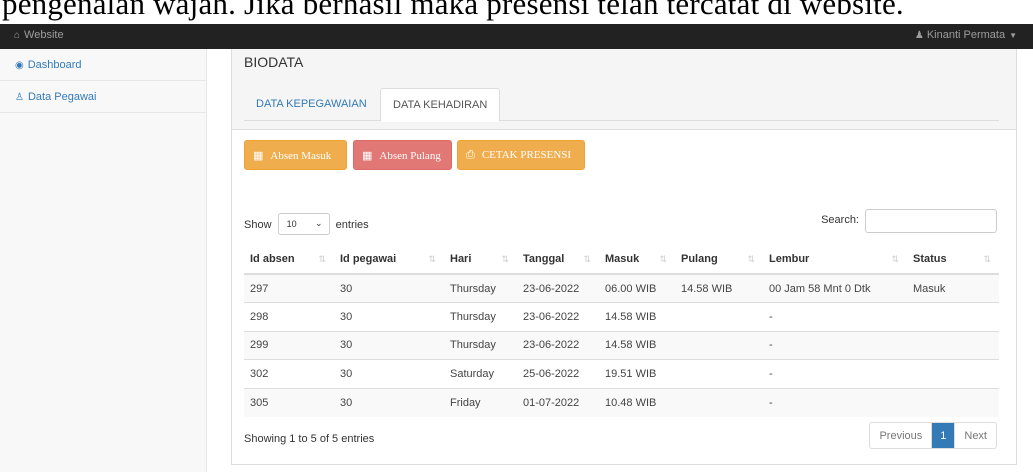 Image resolution: width=1033 pixels, height=472 pixels. I want to click on table-cell: Saturday, so click(480, 373).